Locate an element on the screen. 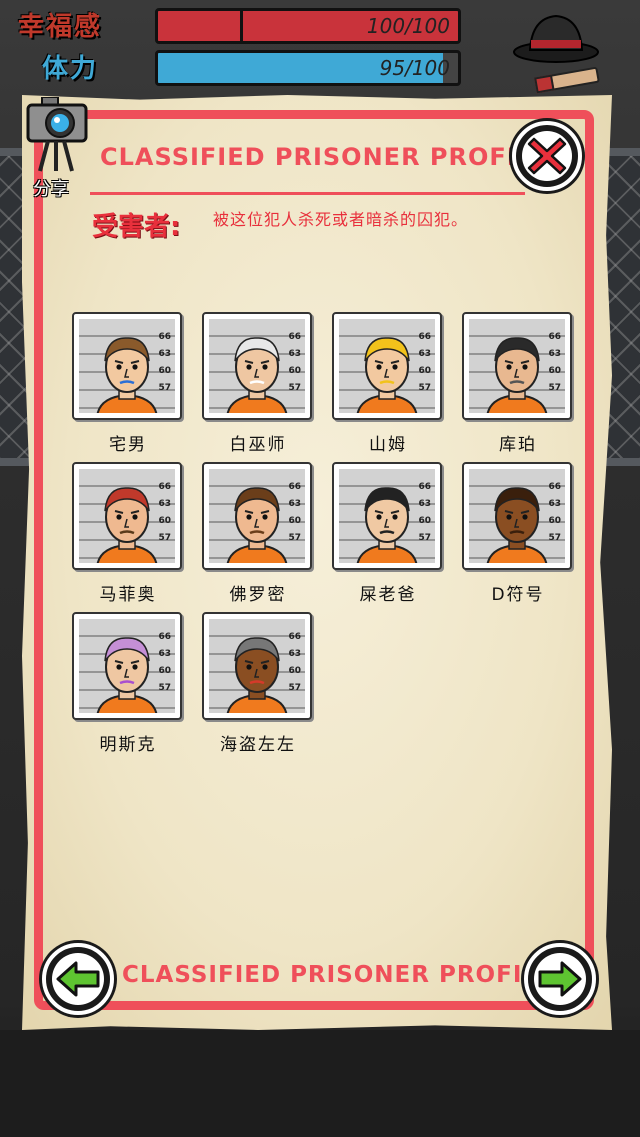 This screenshot has width=640, height=1137. prisoner-card: 66 63 60 57 海盗左左 is located at coordinates (258, 687).